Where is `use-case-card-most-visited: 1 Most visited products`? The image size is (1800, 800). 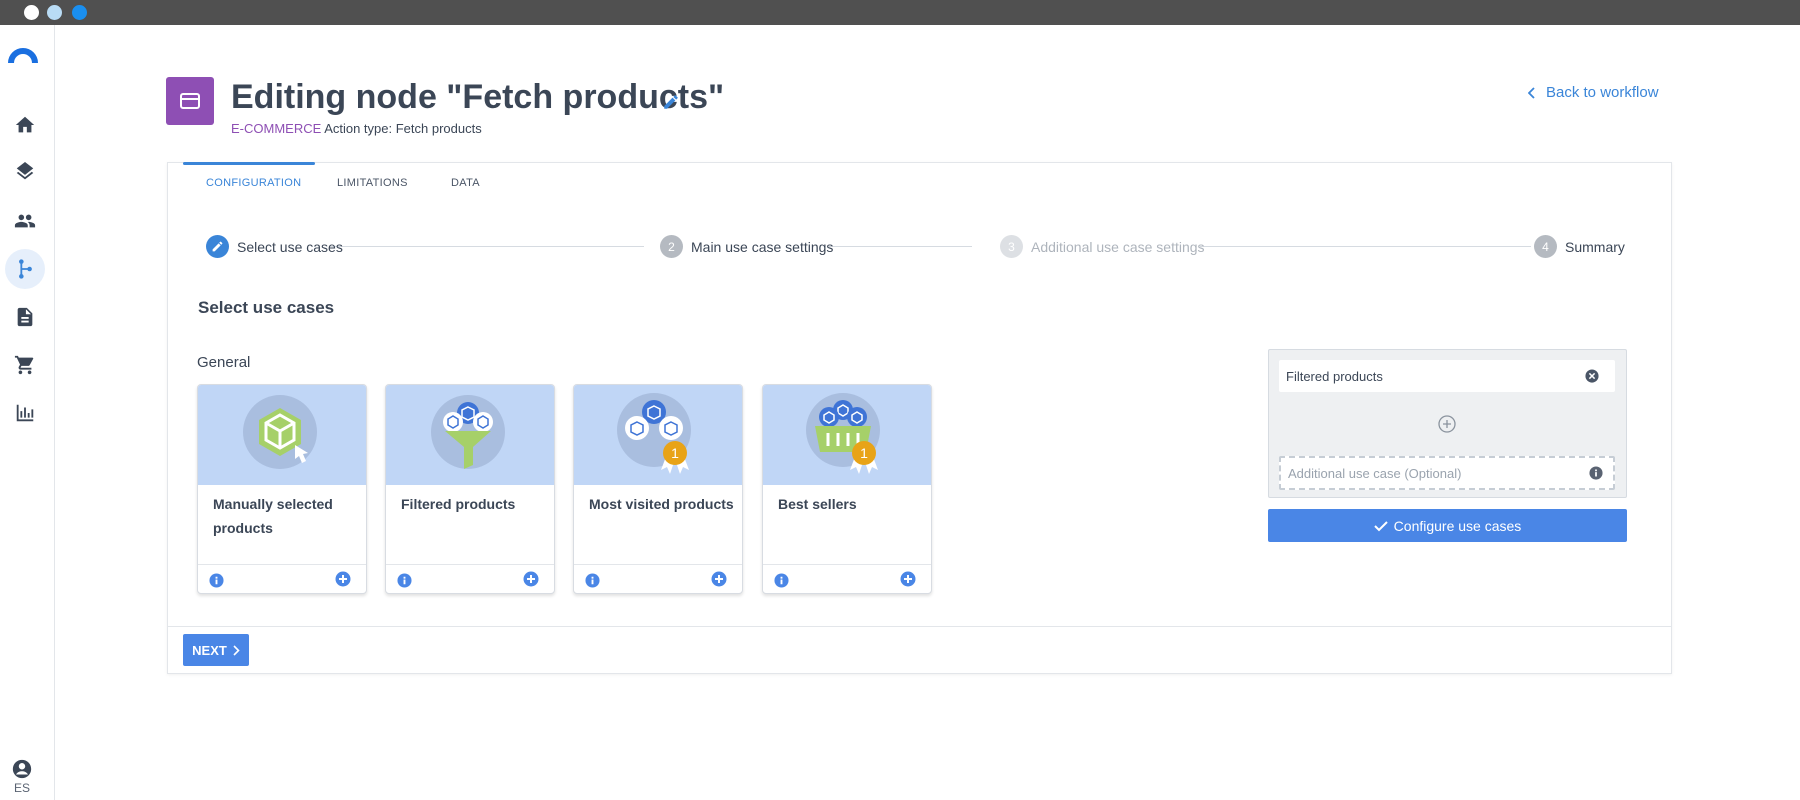 use-case-card-most-visited: 1 Most visited products is located at coordinates (658, 489).